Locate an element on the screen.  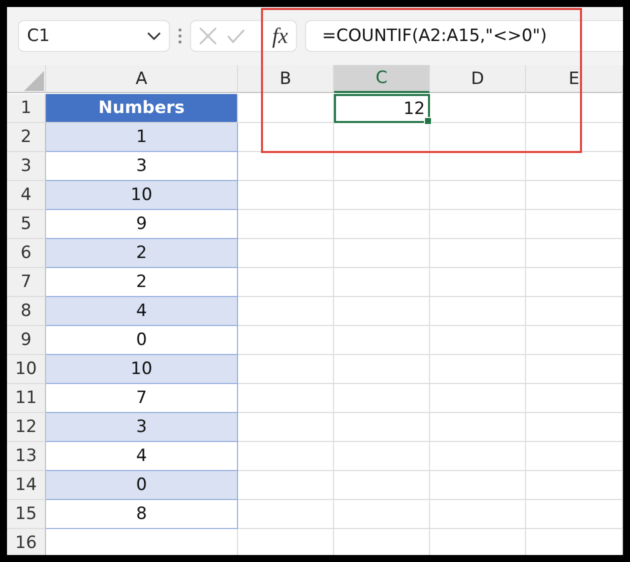
table-cell: 9 is located at coordinates (142, 224).